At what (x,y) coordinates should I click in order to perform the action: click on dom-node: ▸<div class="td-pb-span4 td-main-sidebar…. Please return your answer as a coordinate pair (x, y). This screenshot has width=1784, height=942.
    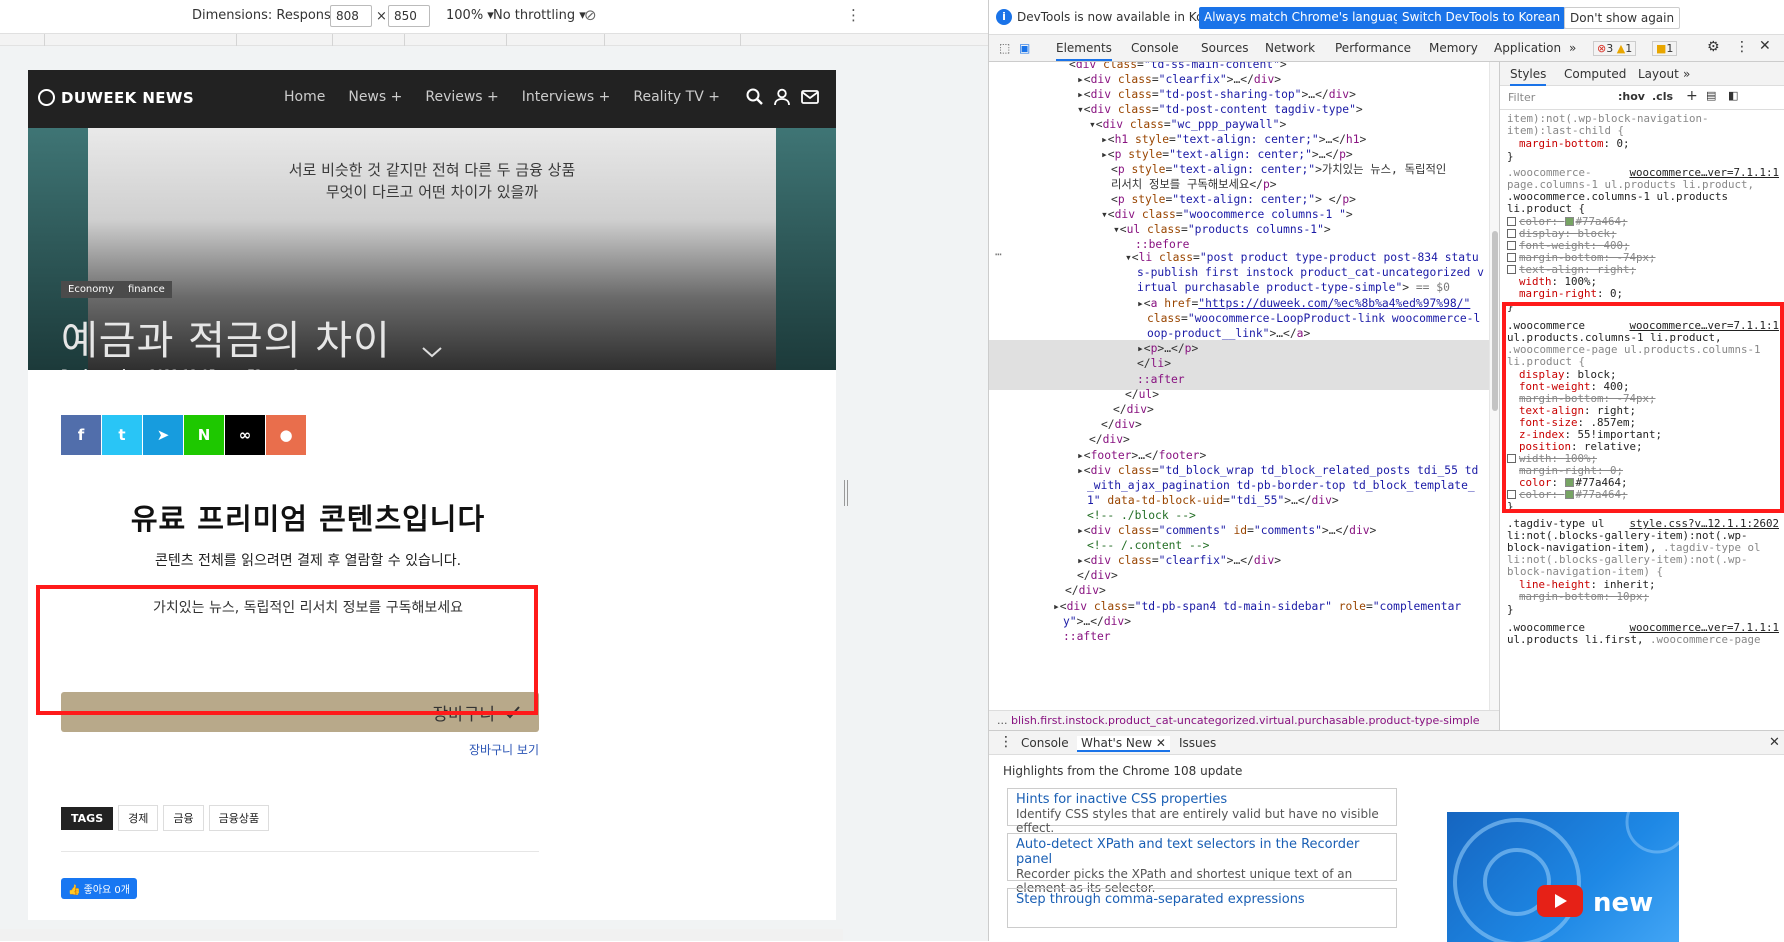
    Looking at the image, I should click on (1257, 606).